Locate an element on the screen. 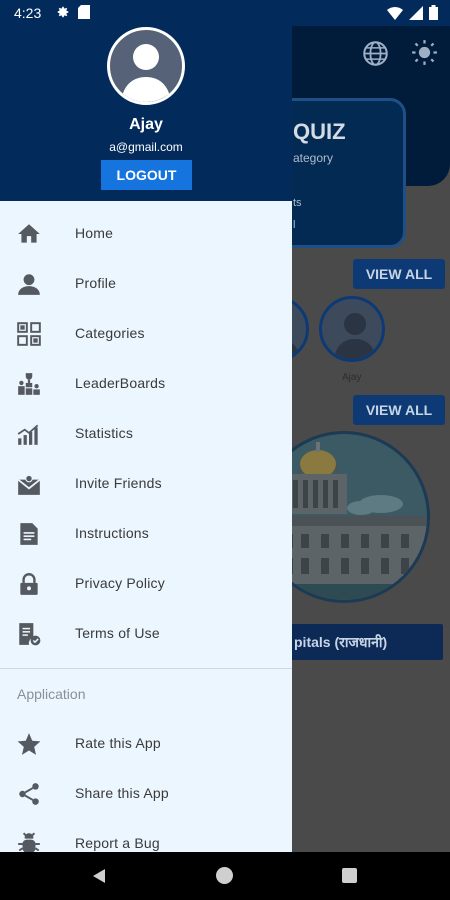 This screenshot has width=450, height=900. user-email: a@gmail.com is located at coordinates (146, 147).